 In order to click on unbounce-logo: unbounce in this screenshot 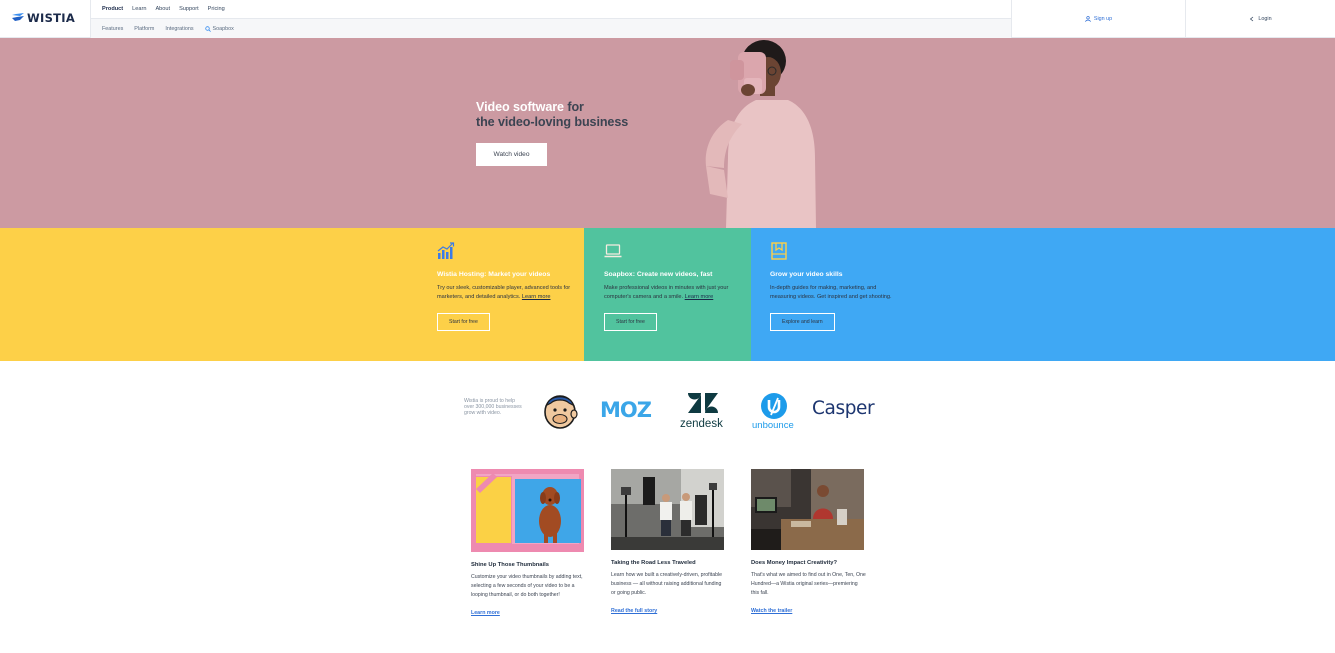, I will do `click(773, 425)`.